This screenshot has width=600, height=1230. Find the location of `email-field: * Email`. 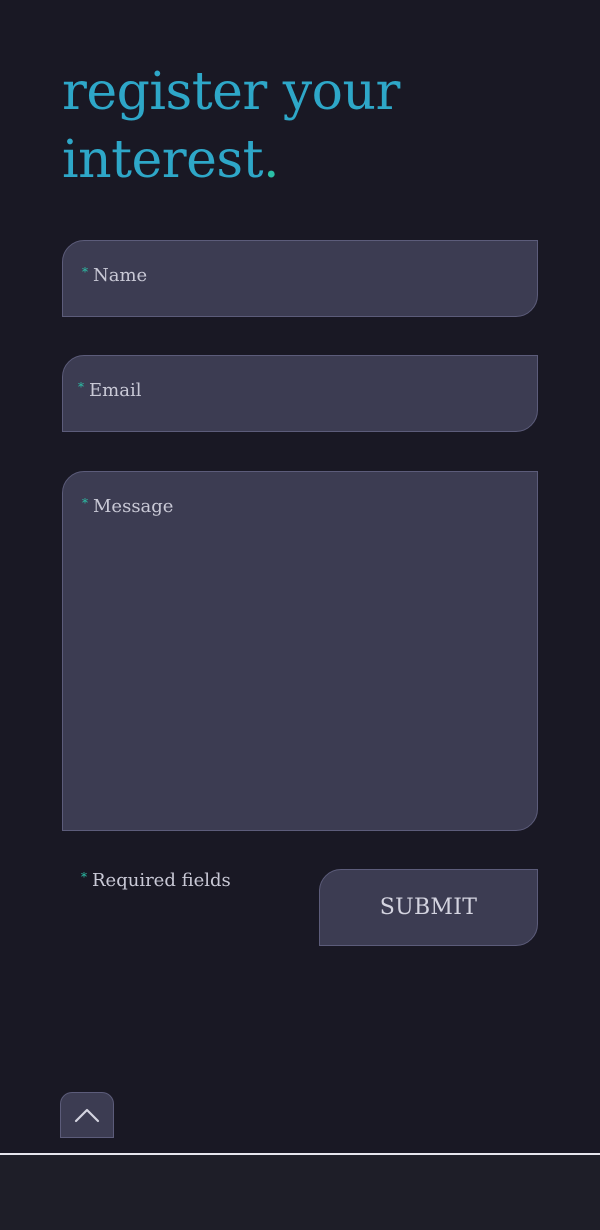

email-field: * Email is located at coordinates (300, 393).